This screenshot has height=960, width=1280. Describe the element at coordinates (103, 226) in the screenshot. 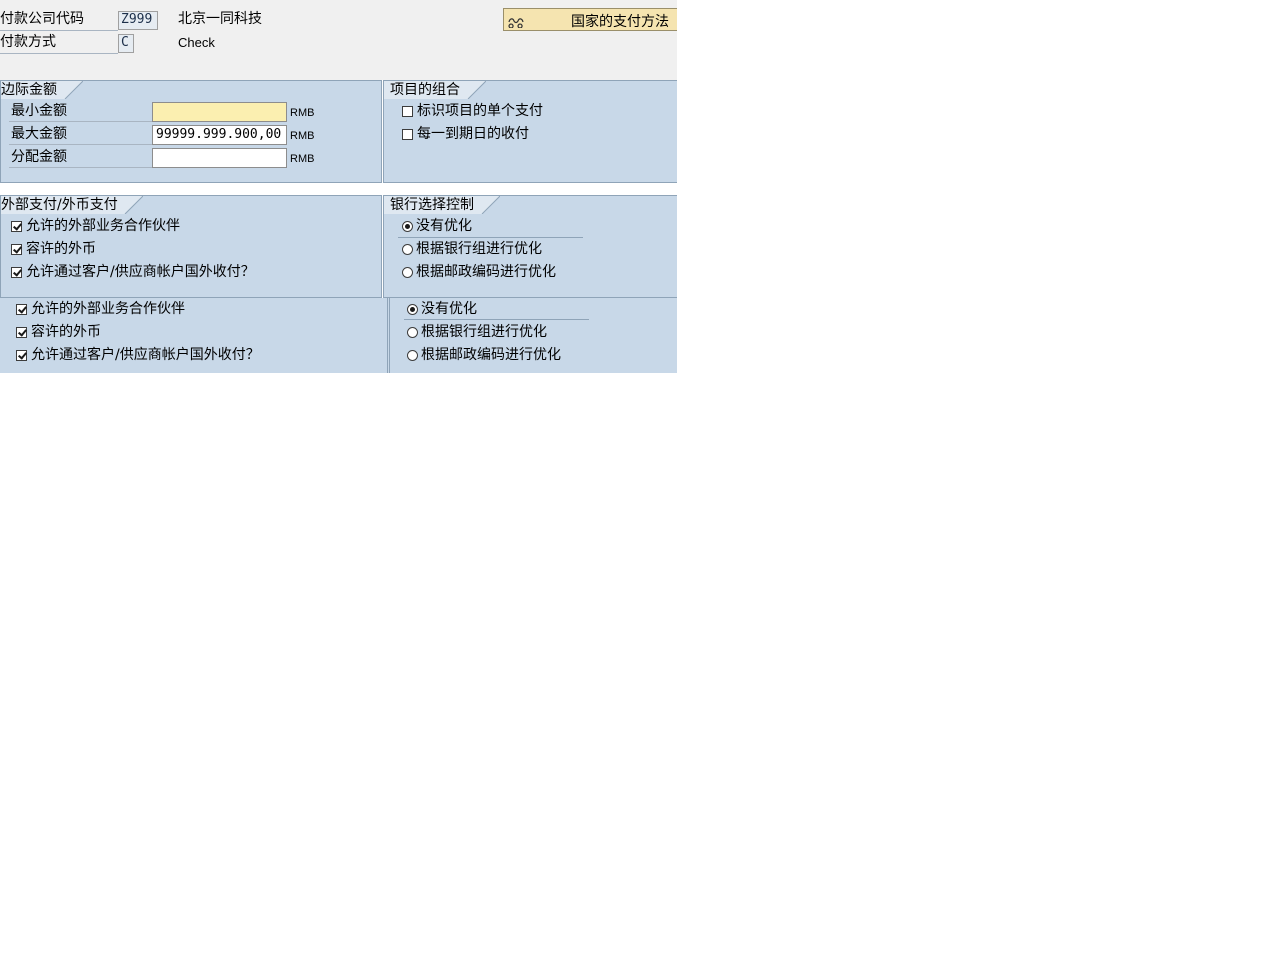

I see `external-partner-label: 允许的外部业务合作伙伴` at that location.